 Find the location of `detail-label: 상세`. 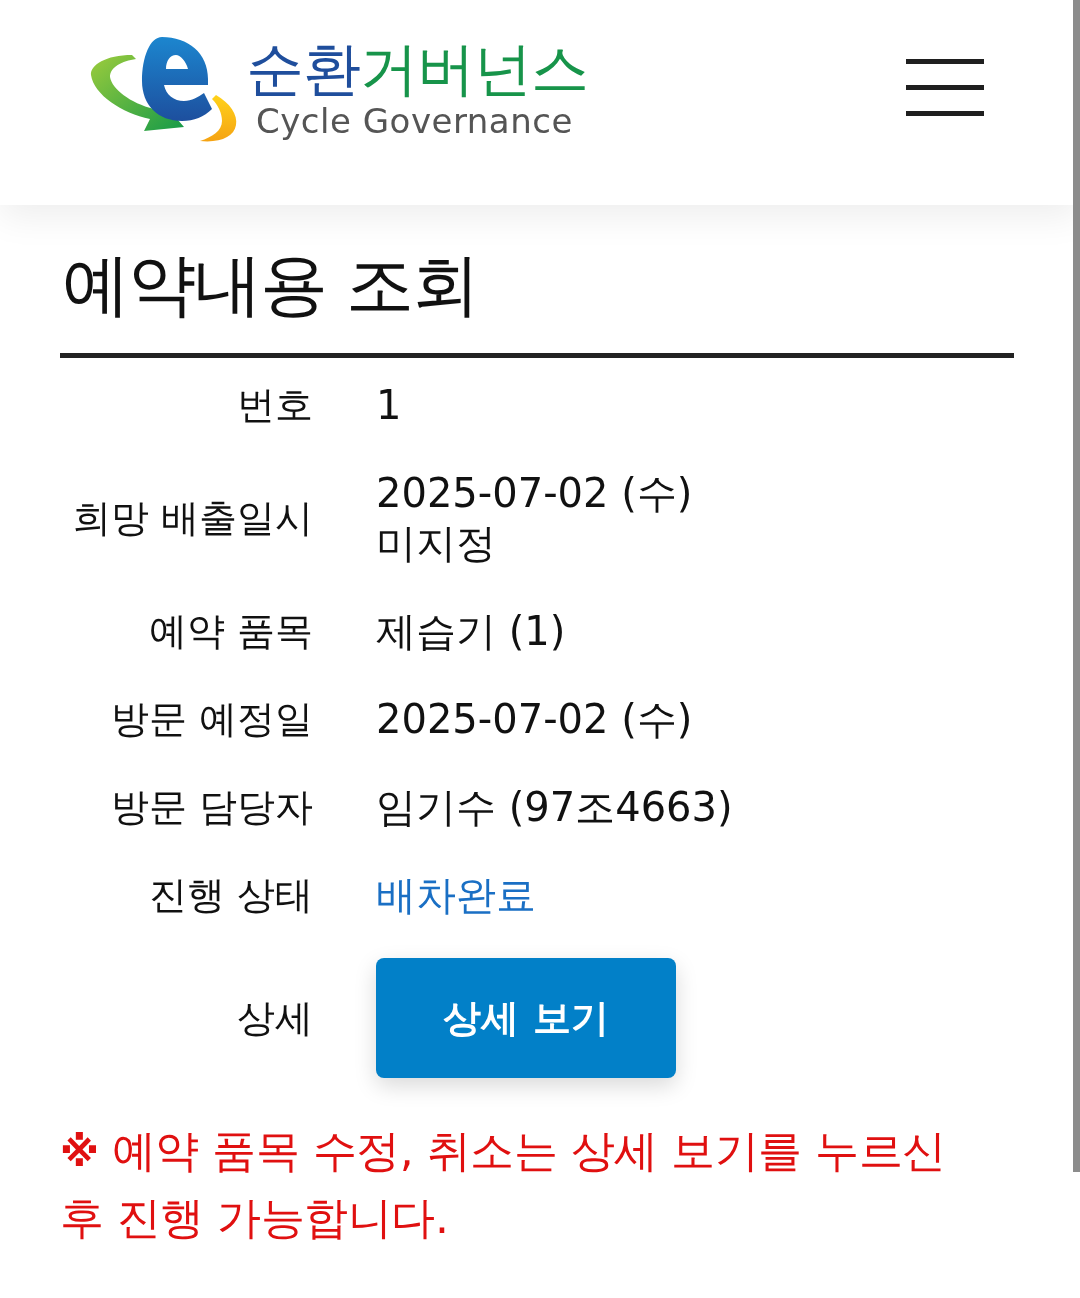

detail-label: 상세 is located at coordinates (275, 1018).